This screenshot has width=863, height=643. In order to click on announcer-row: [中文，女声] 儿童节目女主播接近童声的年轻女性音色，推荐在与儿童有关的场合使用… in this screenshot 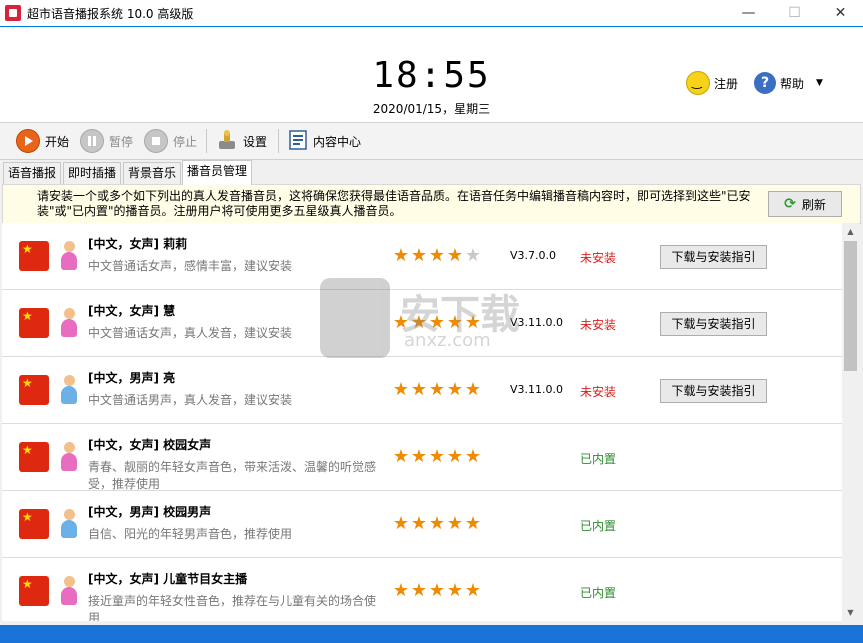, I will do `click(422, 589)`.